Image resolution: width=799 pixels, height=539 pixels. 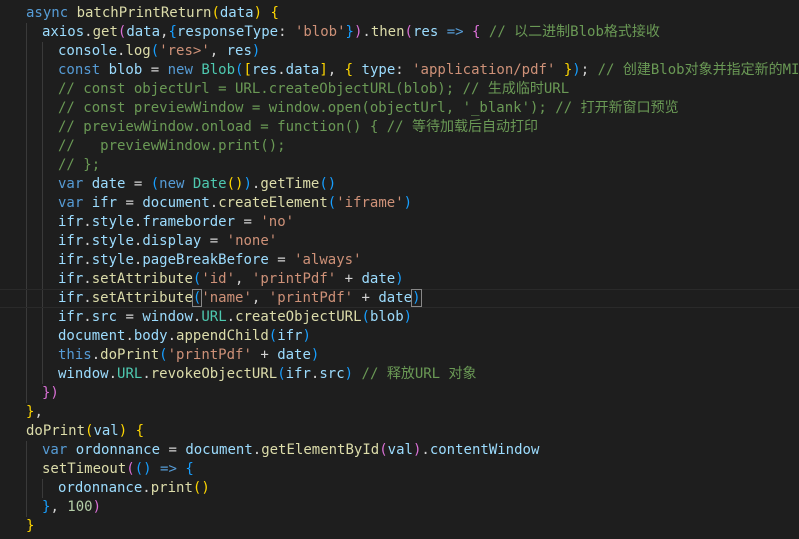 What do you see at coordinates (210, 260) in the screenshot?
I see `code-text: ifr.style.pageBreakBefore = 'always'` at bounding box center [210, 260].